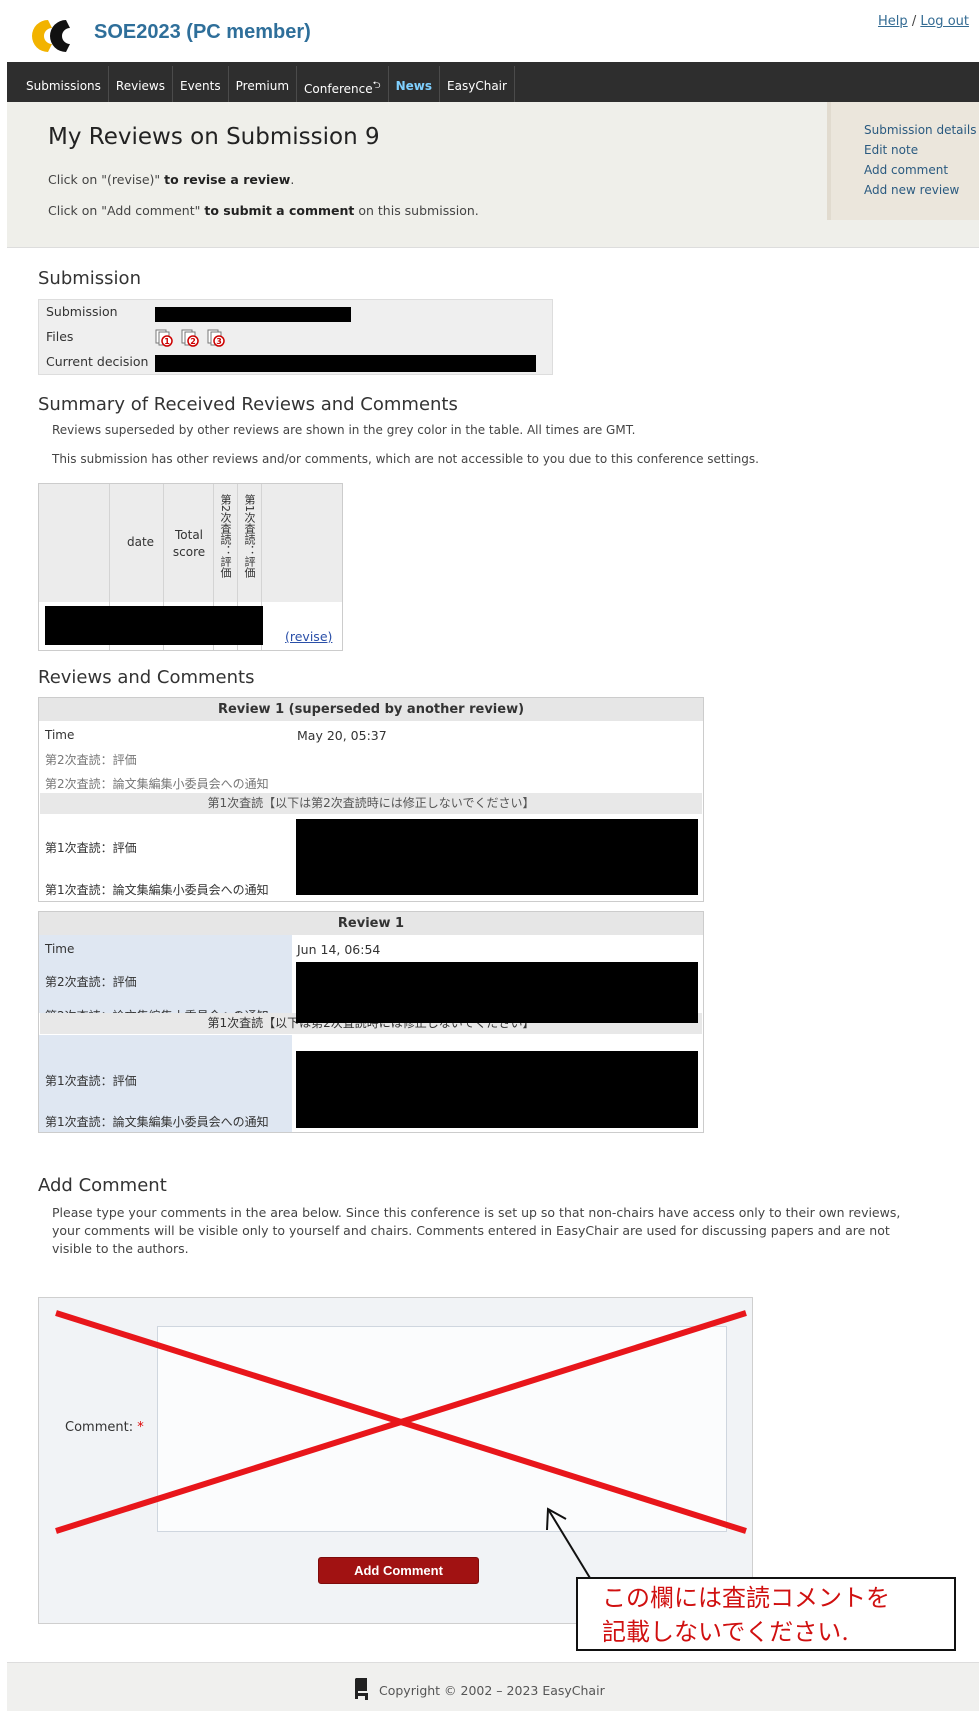 This screenshot has width=979, height=1711. I want to click on files-row: Files 1 2 3, so click(295, 337).